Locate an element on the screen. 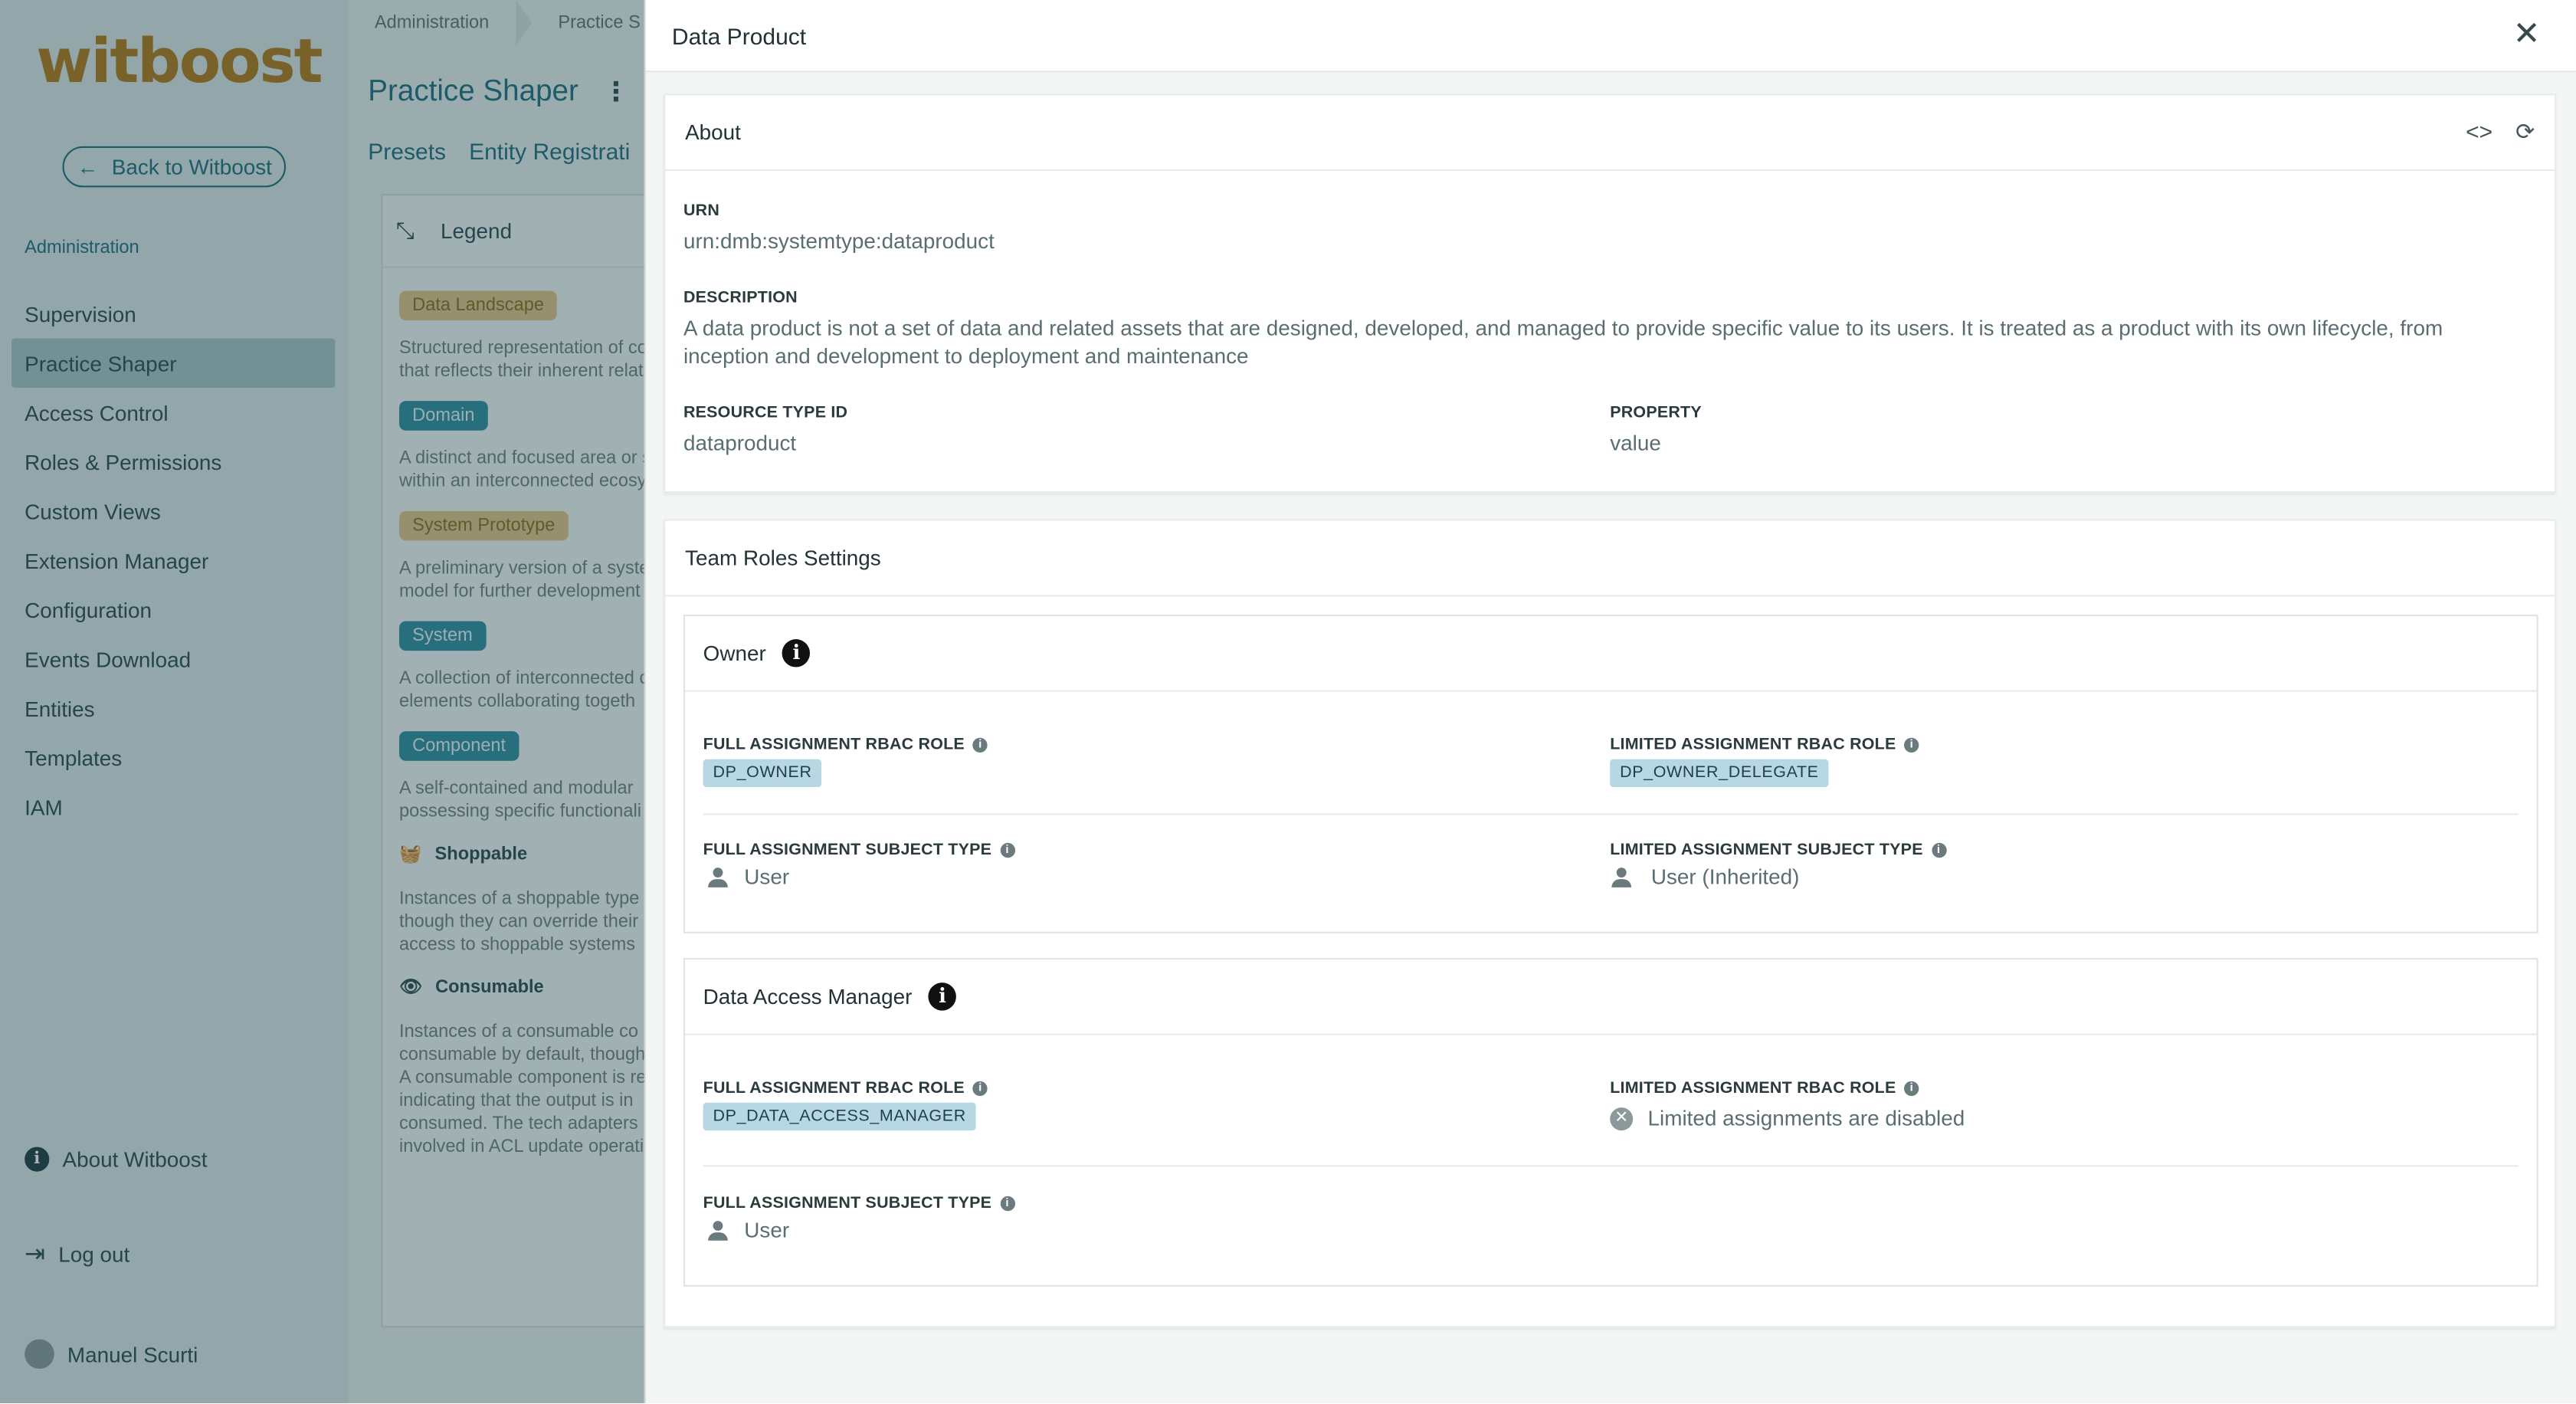  owner-role-header: Owner i is located at coordinates (1611, 654).